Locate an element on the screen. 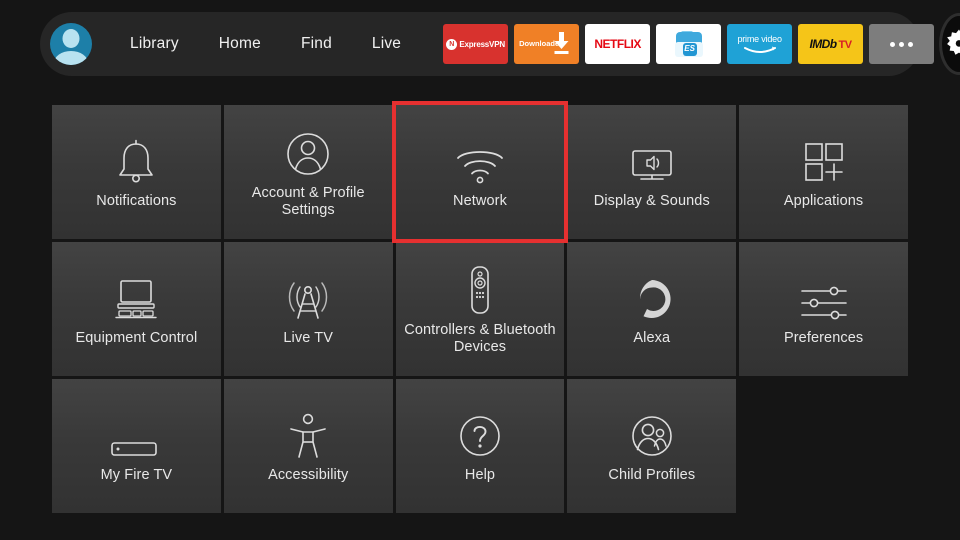  settings-tile-account-profile-settings: Account & Profile Settings is located at coordinates (308, 172).